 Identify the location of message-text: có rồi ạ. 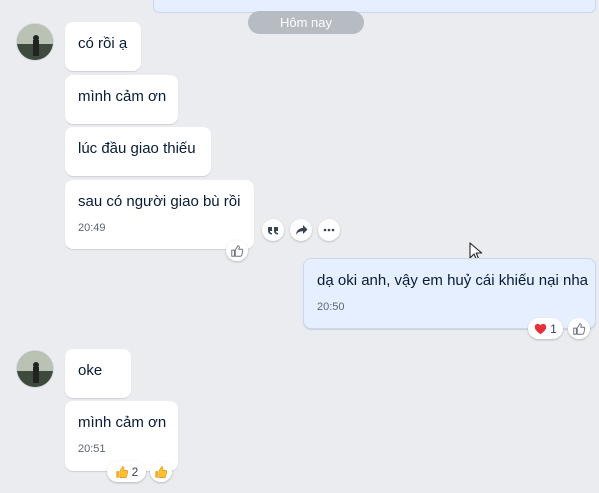
(103, 43).